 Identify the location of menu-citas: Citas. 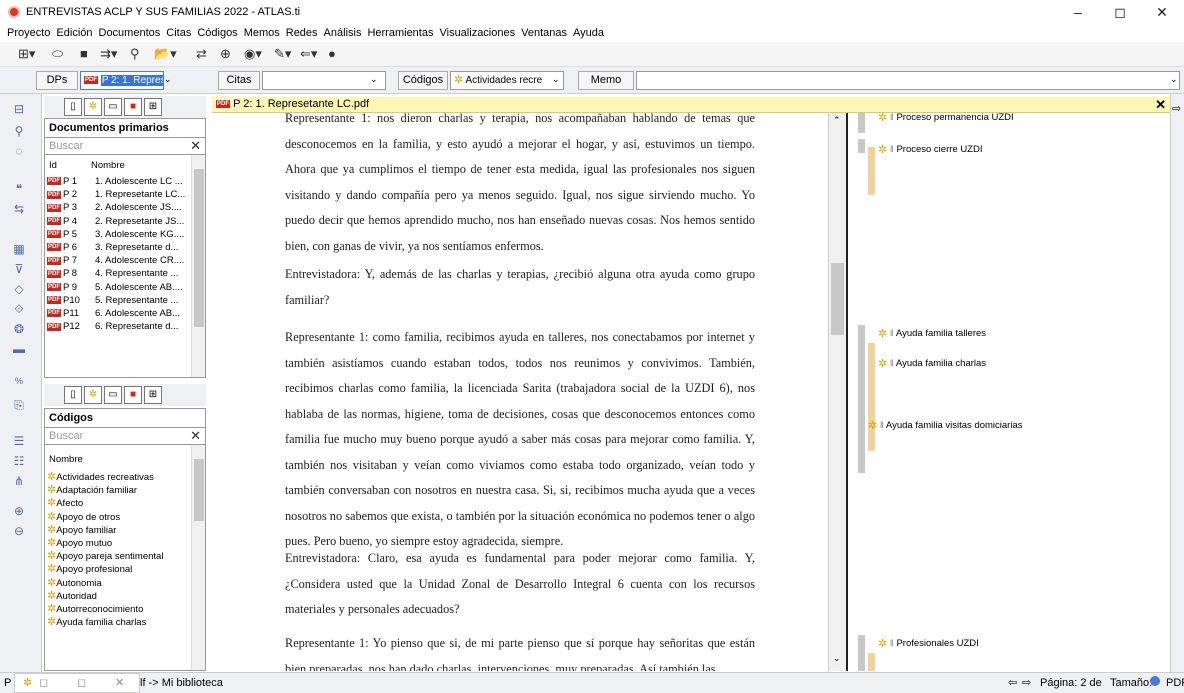
(178, 33).